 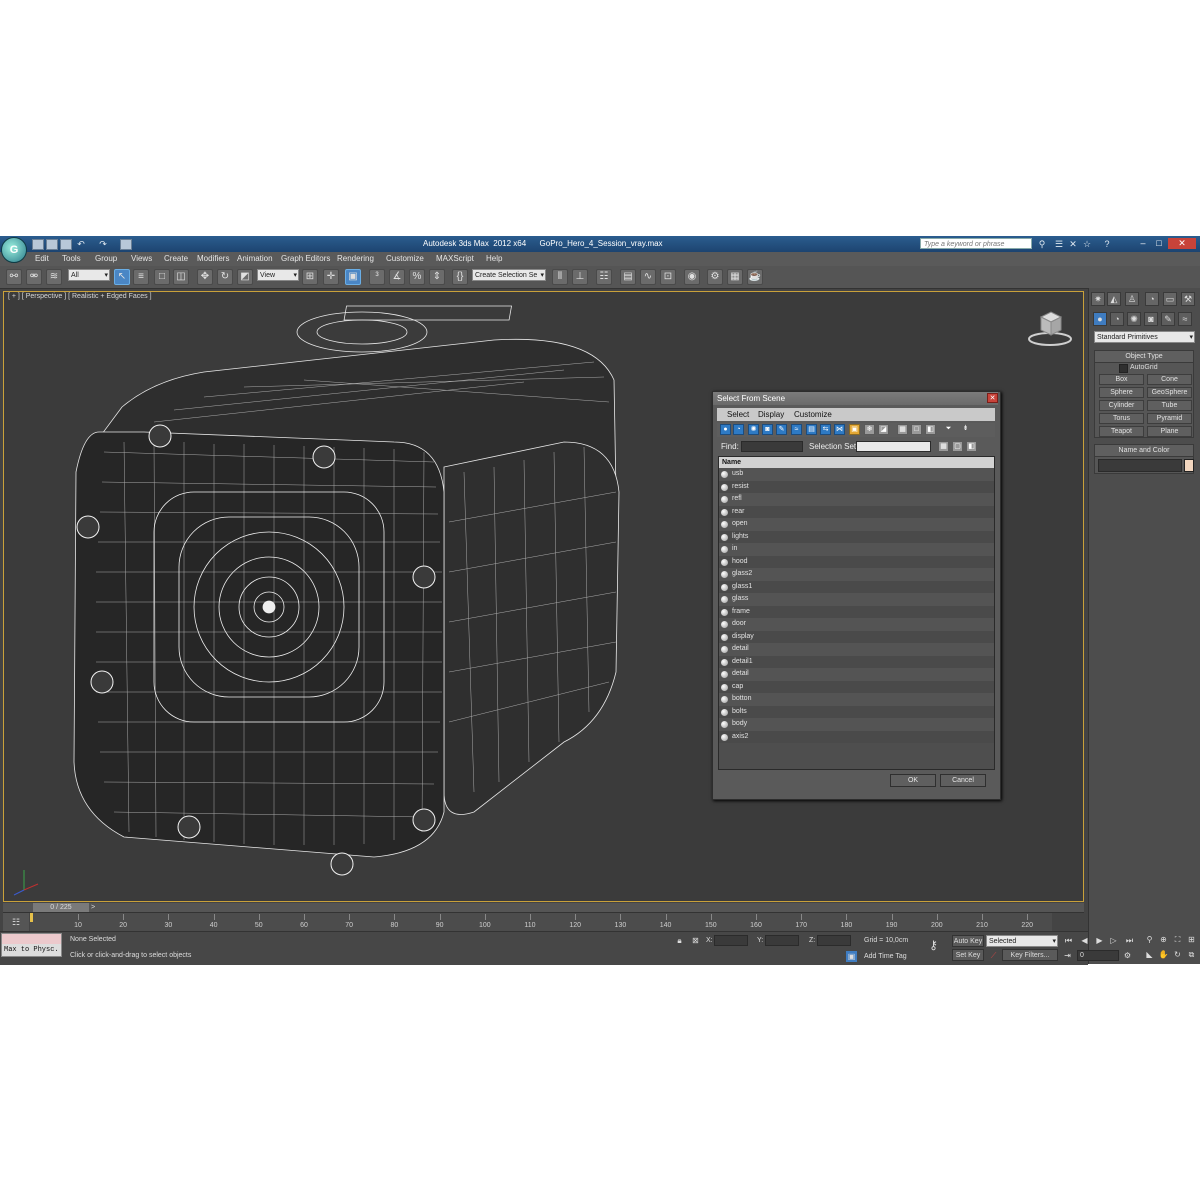 I want to click on scale-icon: ◩, so click(x=245, y=277).